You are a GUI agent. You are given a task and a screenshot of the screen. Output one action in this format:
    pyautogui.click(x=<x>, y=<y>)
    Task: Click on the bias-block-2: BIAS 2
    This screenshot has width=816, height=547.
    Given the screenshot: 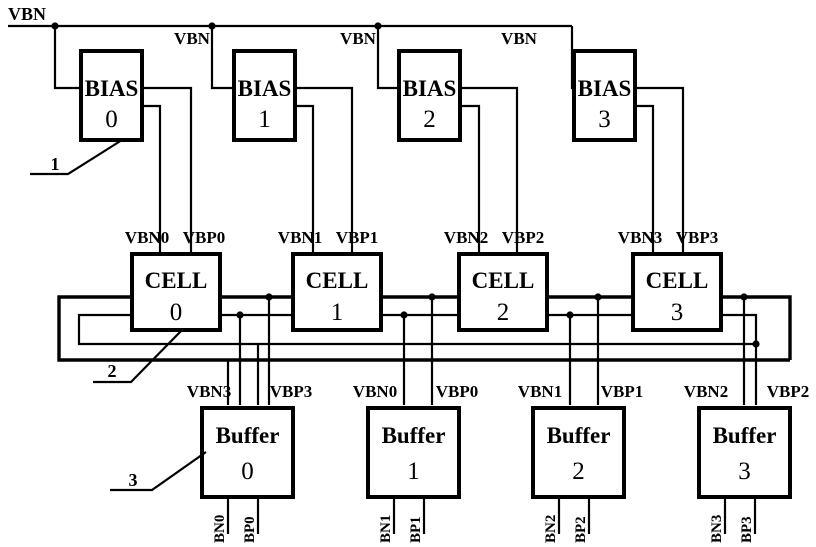 What is the action you would take?
    pyautogui.click(x=429, y=95)
    